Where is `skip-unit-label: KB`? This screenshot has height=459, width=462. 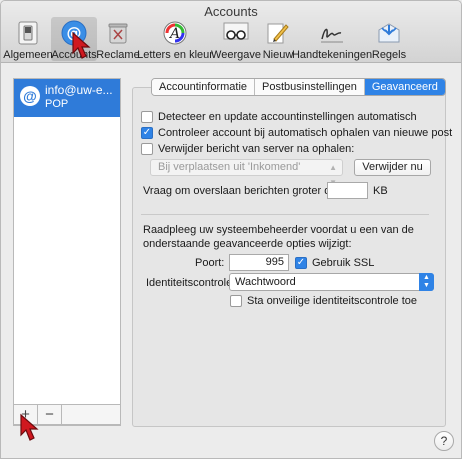 skip-unit-label: KB is located at coordinates (380, 191).